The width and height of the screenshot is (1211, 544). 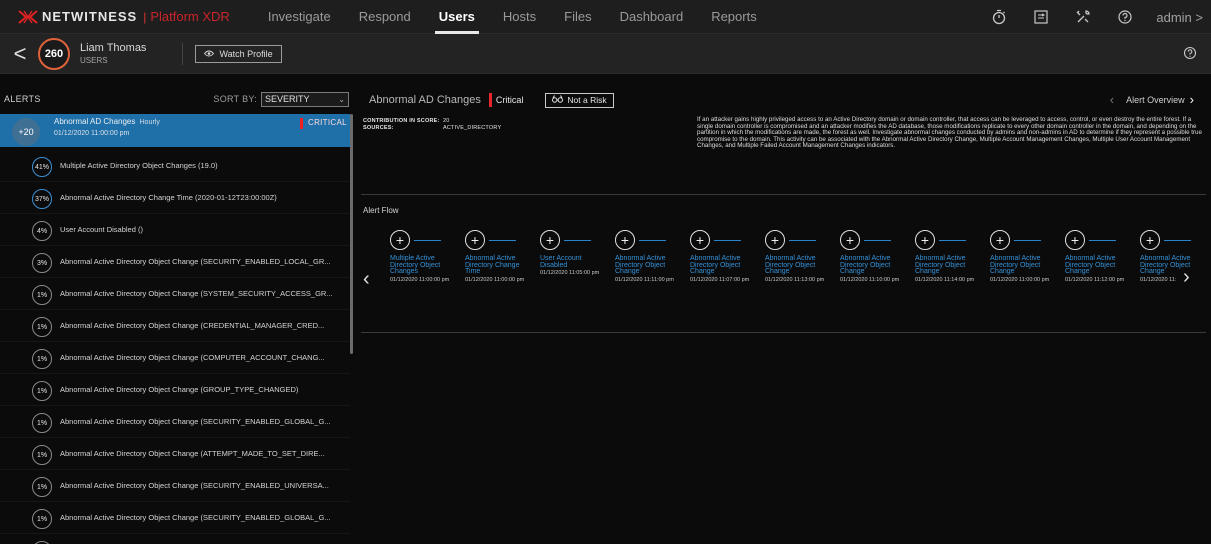 What do you see at coordinates (734, 17) in the screenshot?
I see `nav-tab-reports: Reports` at bounding box center [734, 17].